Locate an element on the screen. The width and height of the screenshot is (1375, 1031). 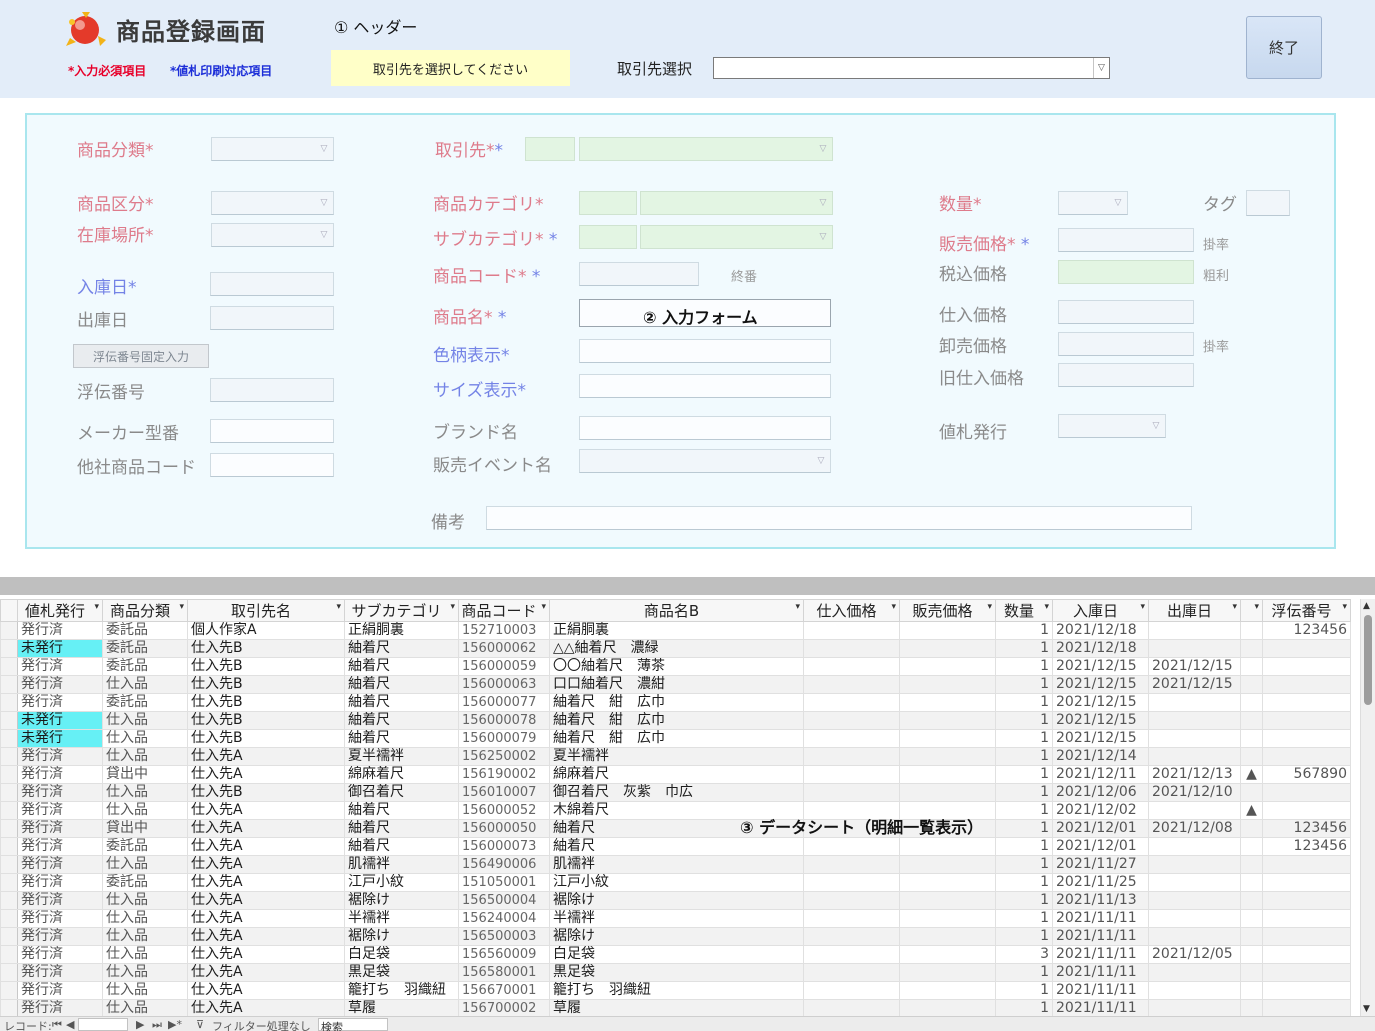
table-cell: 156000073 is located at coordinates (504, 846).